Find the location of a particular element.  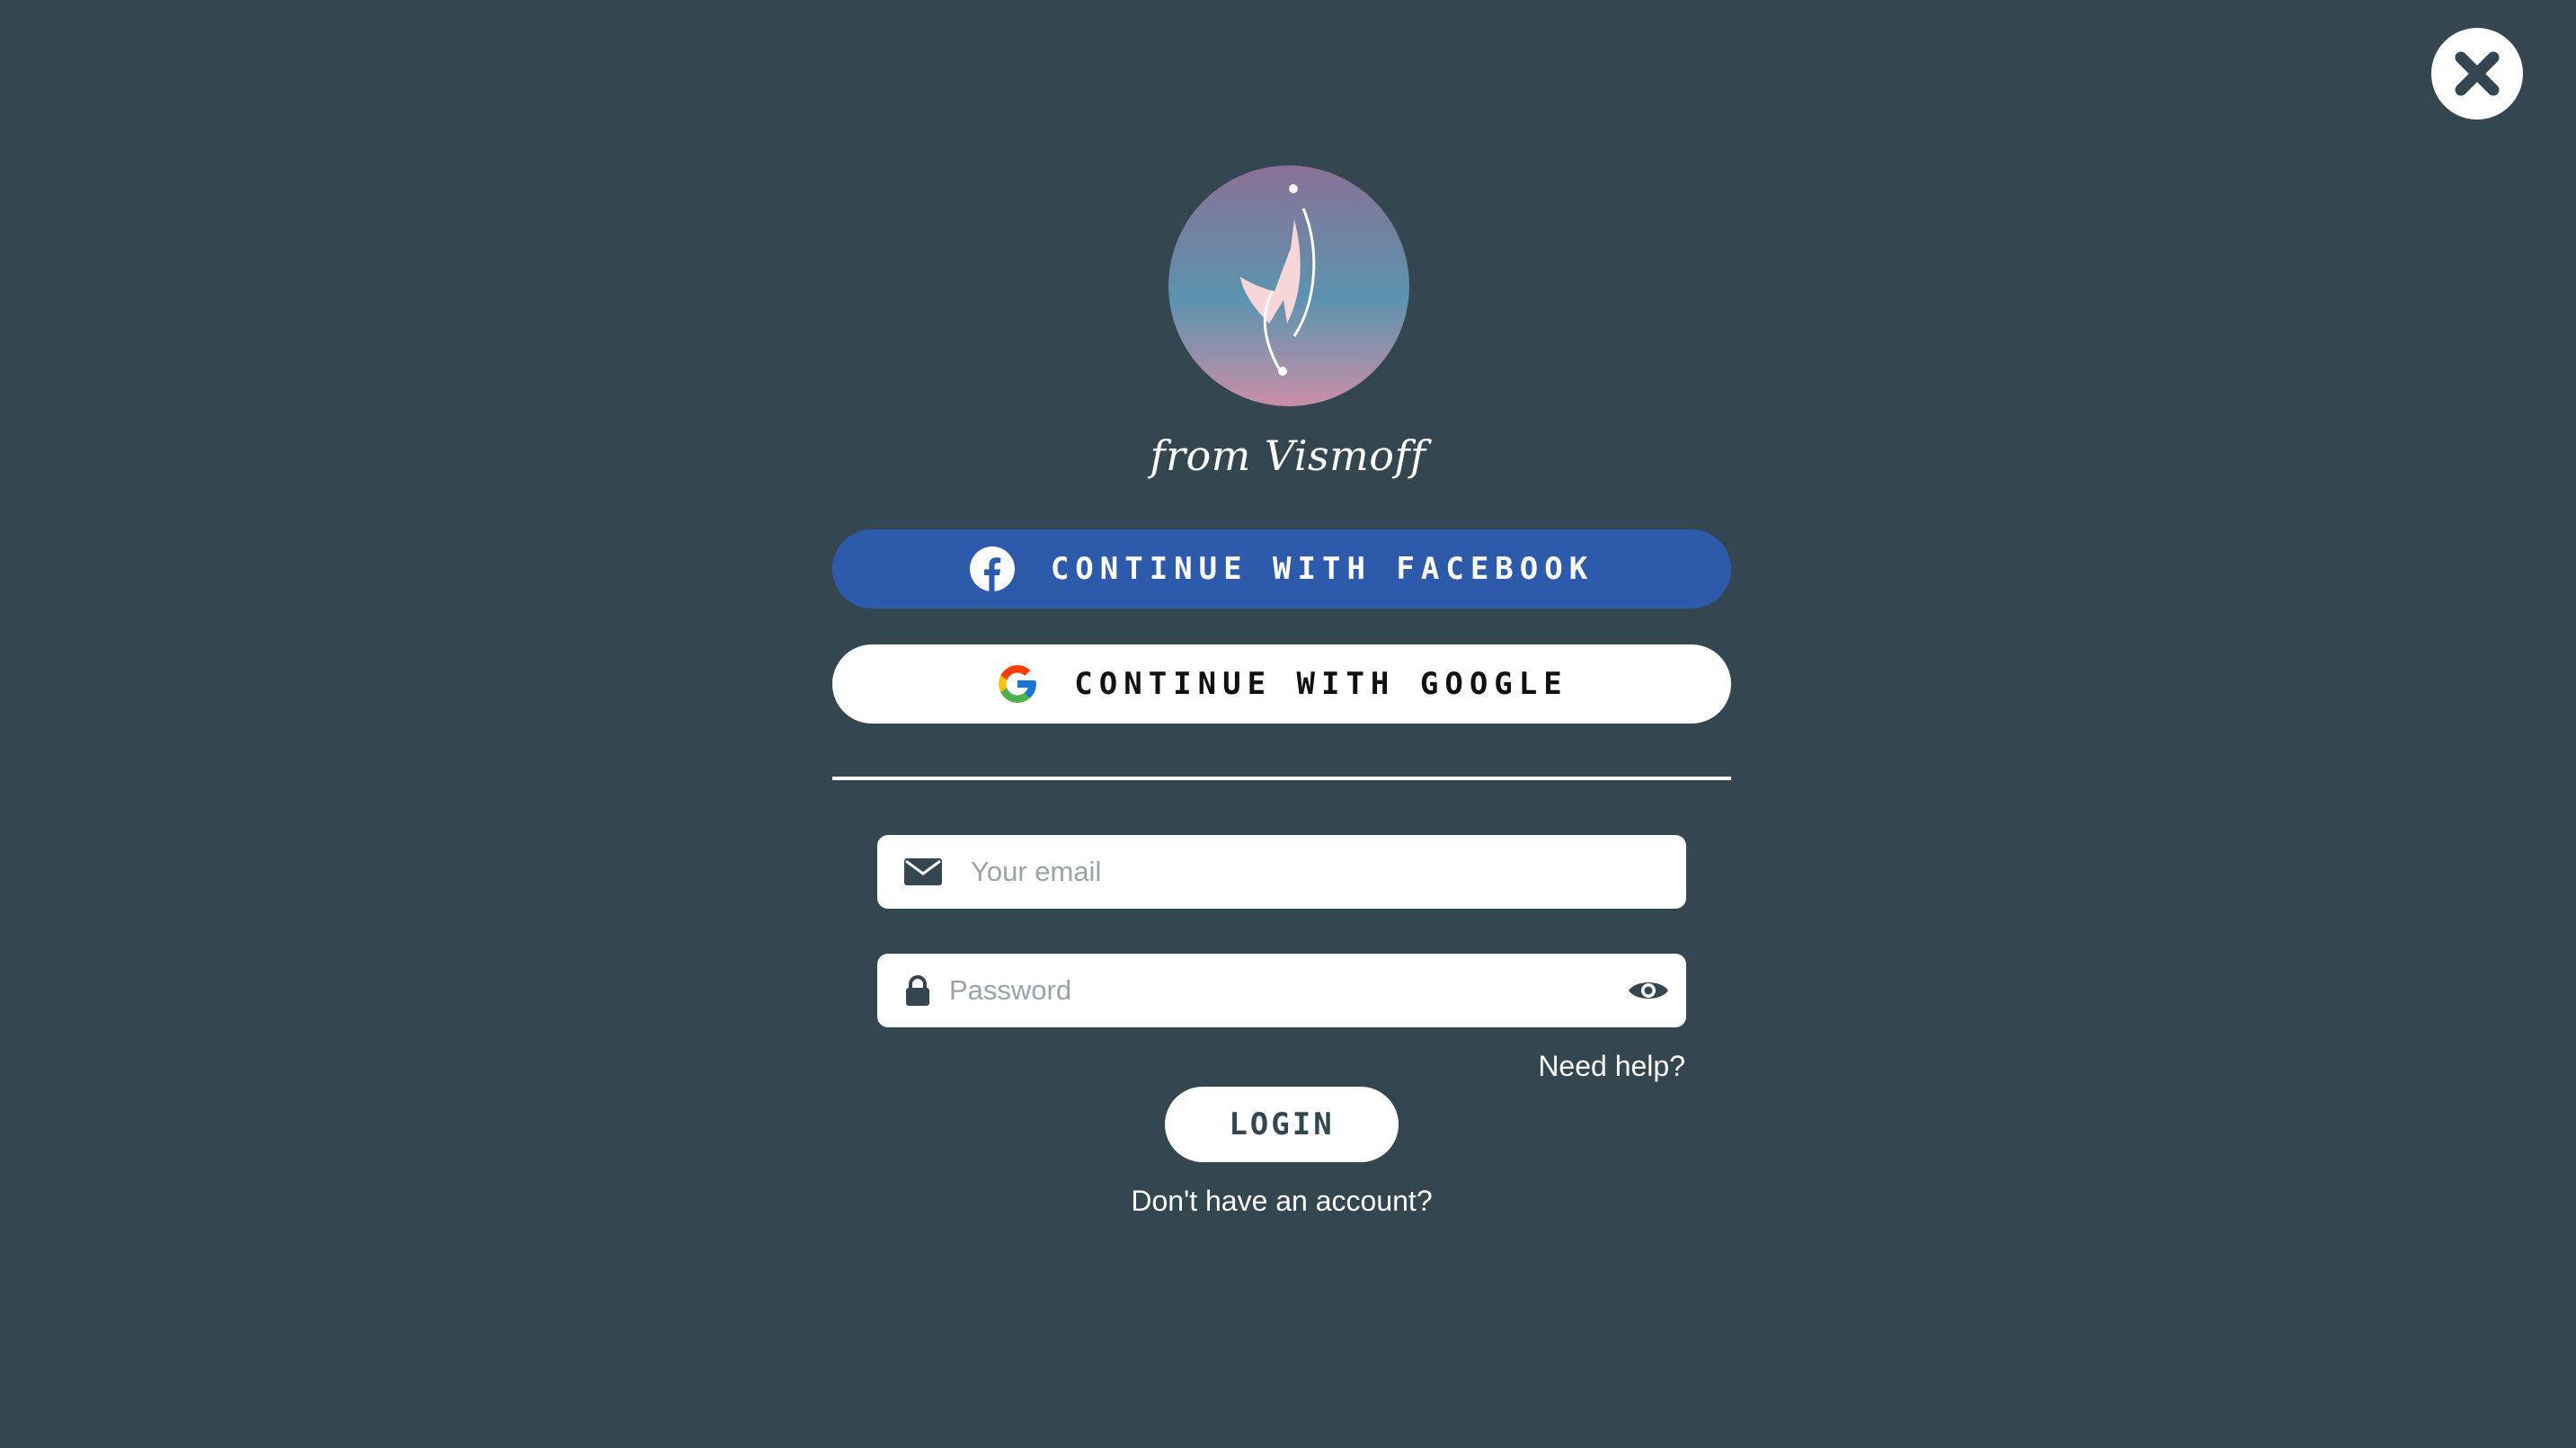

divider is located at coordinates (1281, 778).